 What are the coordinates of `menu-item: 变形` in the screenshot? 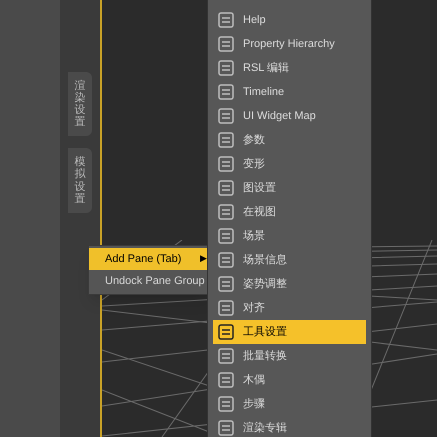 It's located at (289, 164).